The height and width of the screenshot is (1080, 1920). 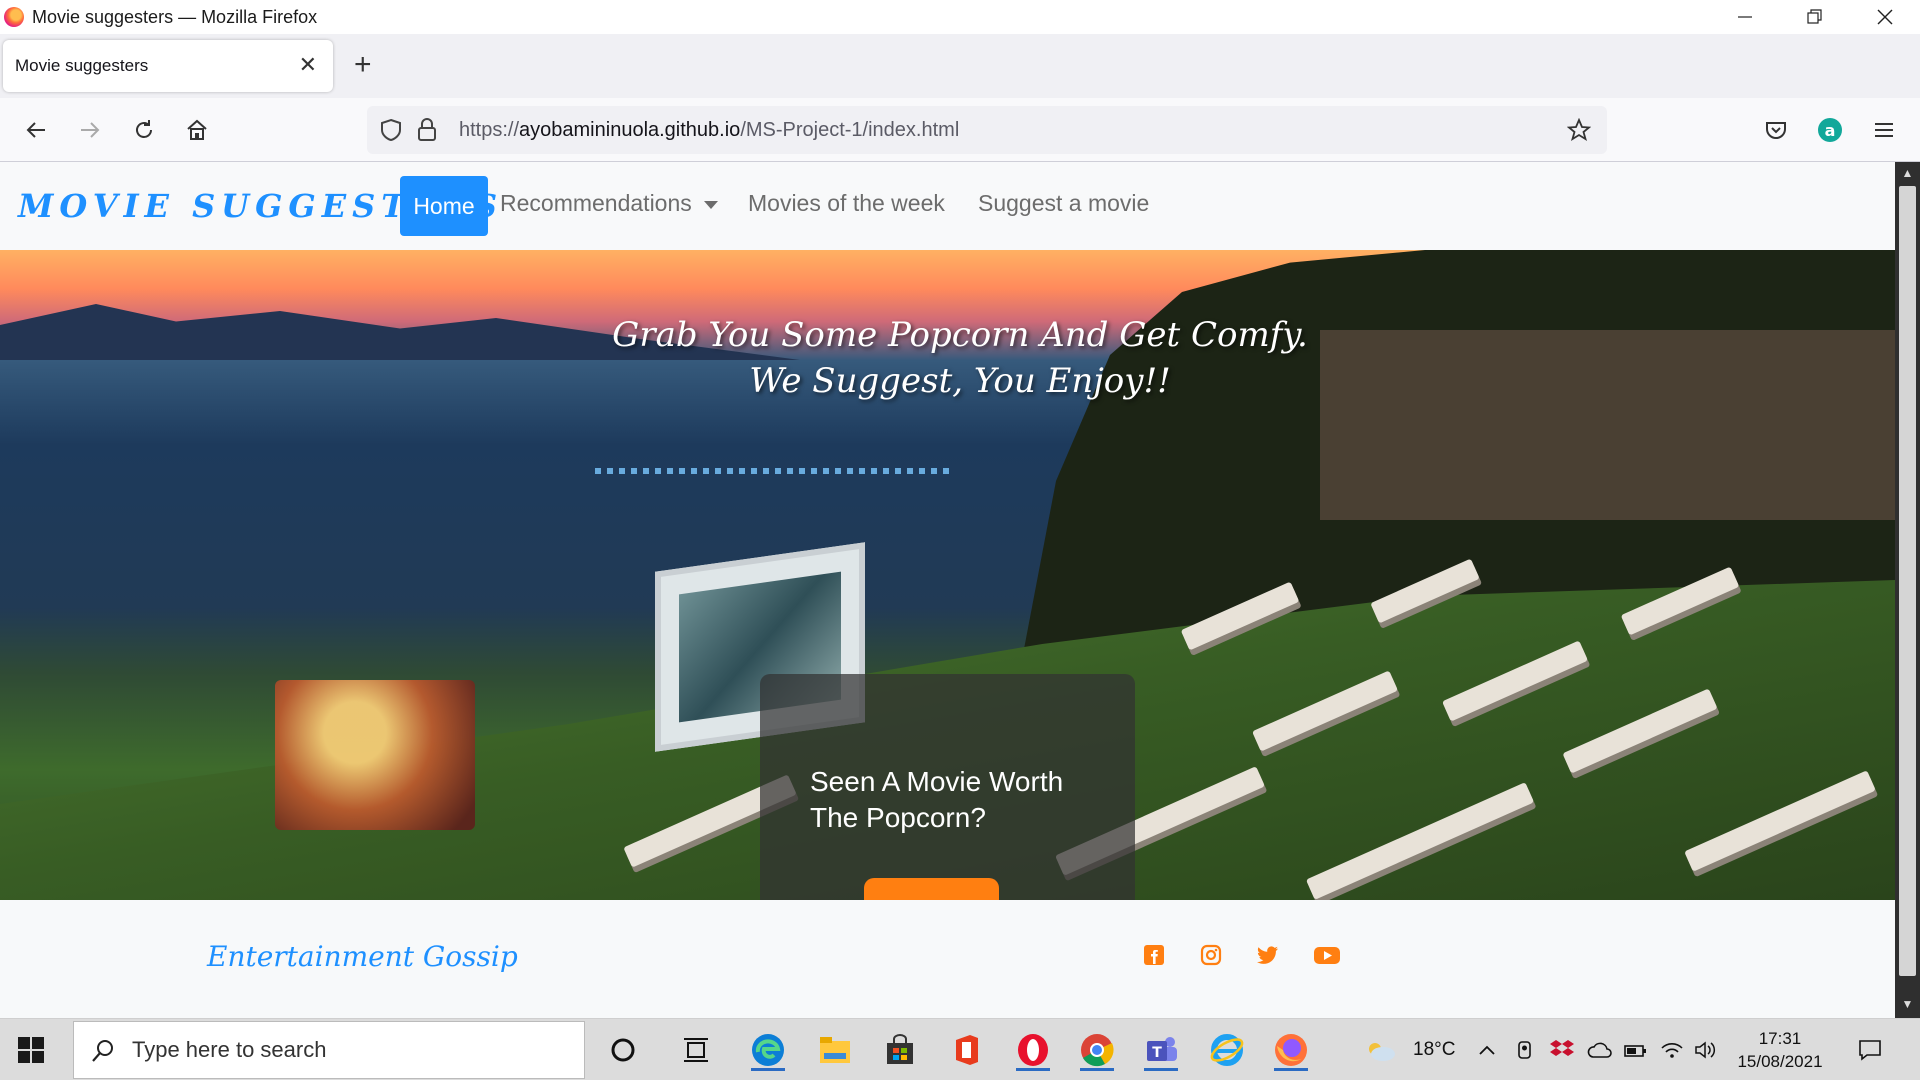 I want to click on lock-icon, so click(x=427, y=130).